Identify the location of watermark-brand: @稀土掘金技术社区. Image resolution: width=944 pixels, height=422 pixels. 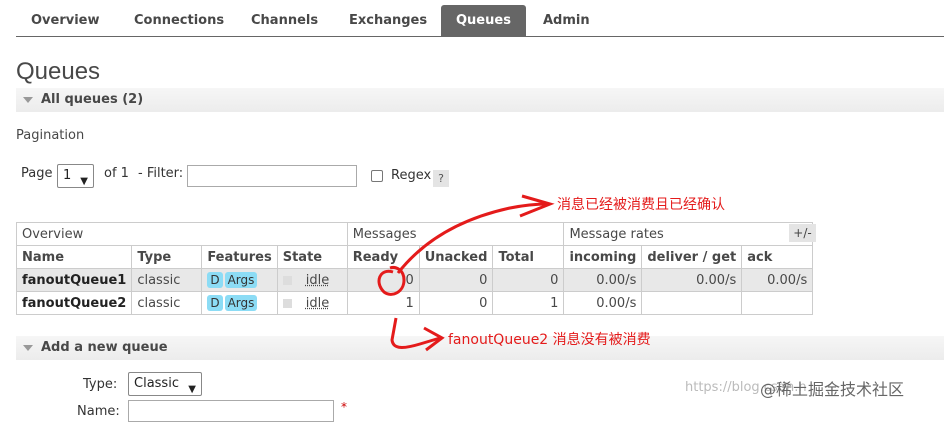
(832, 389).